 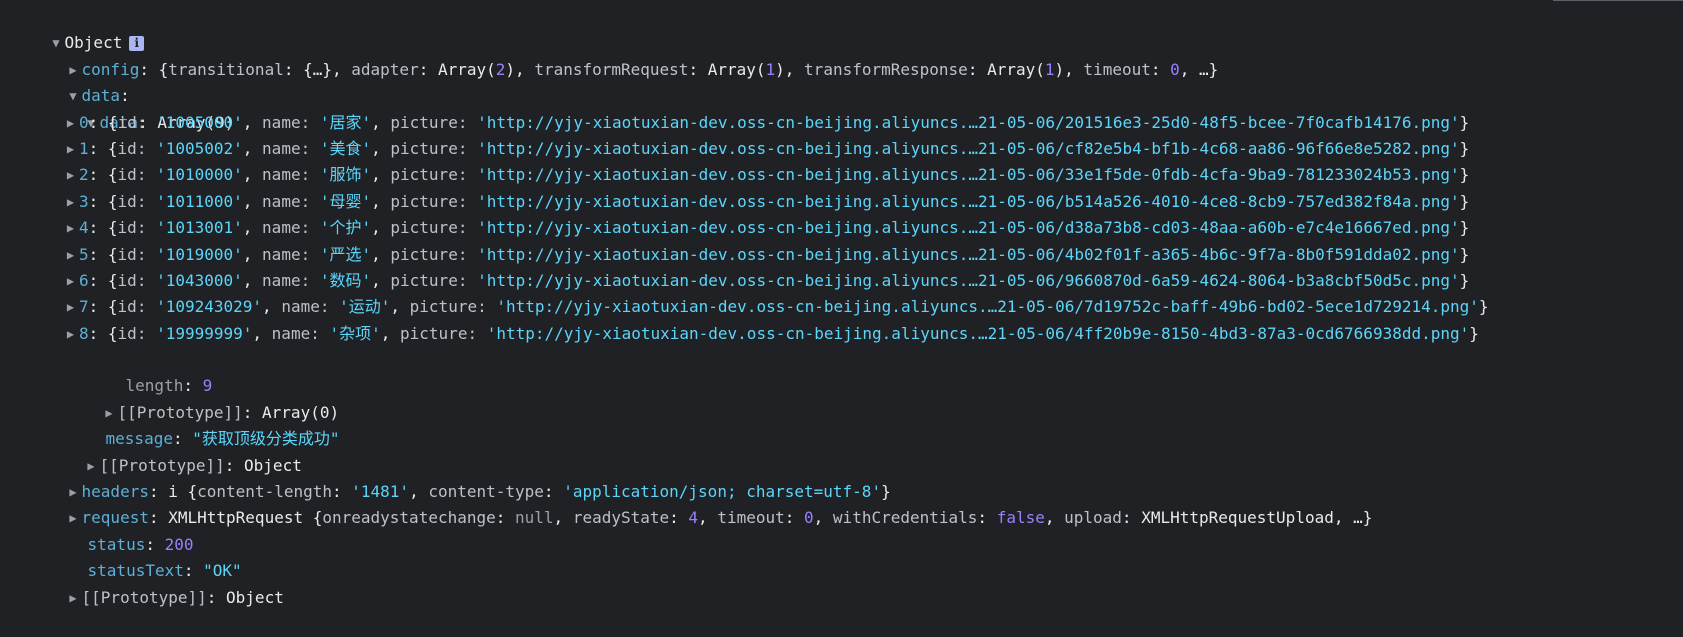 What do you see at coordinates (199, 122) in the screenshot?
I see `item-id: '1005000'` at bounding box center [199, 122].